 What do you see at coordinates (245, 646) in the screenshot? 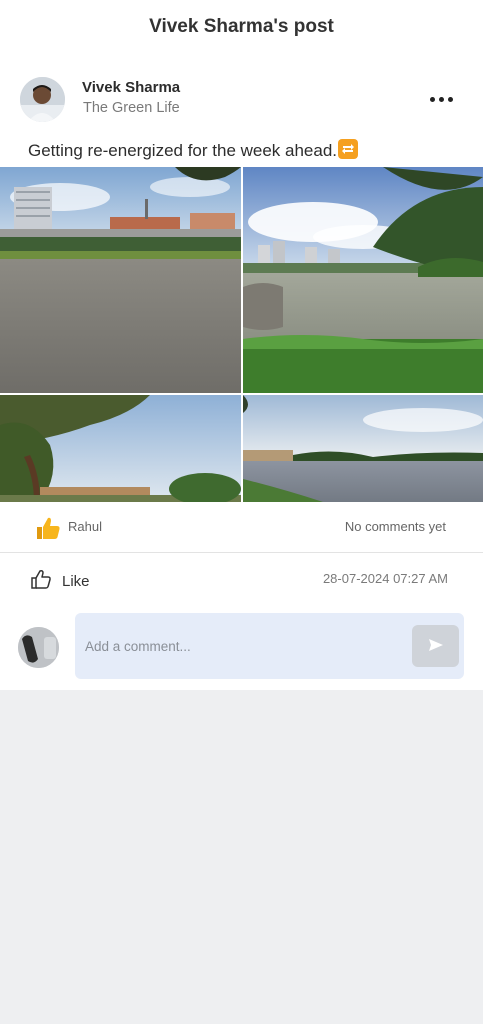
I see `comment-input` at bounding box center [245, 646].